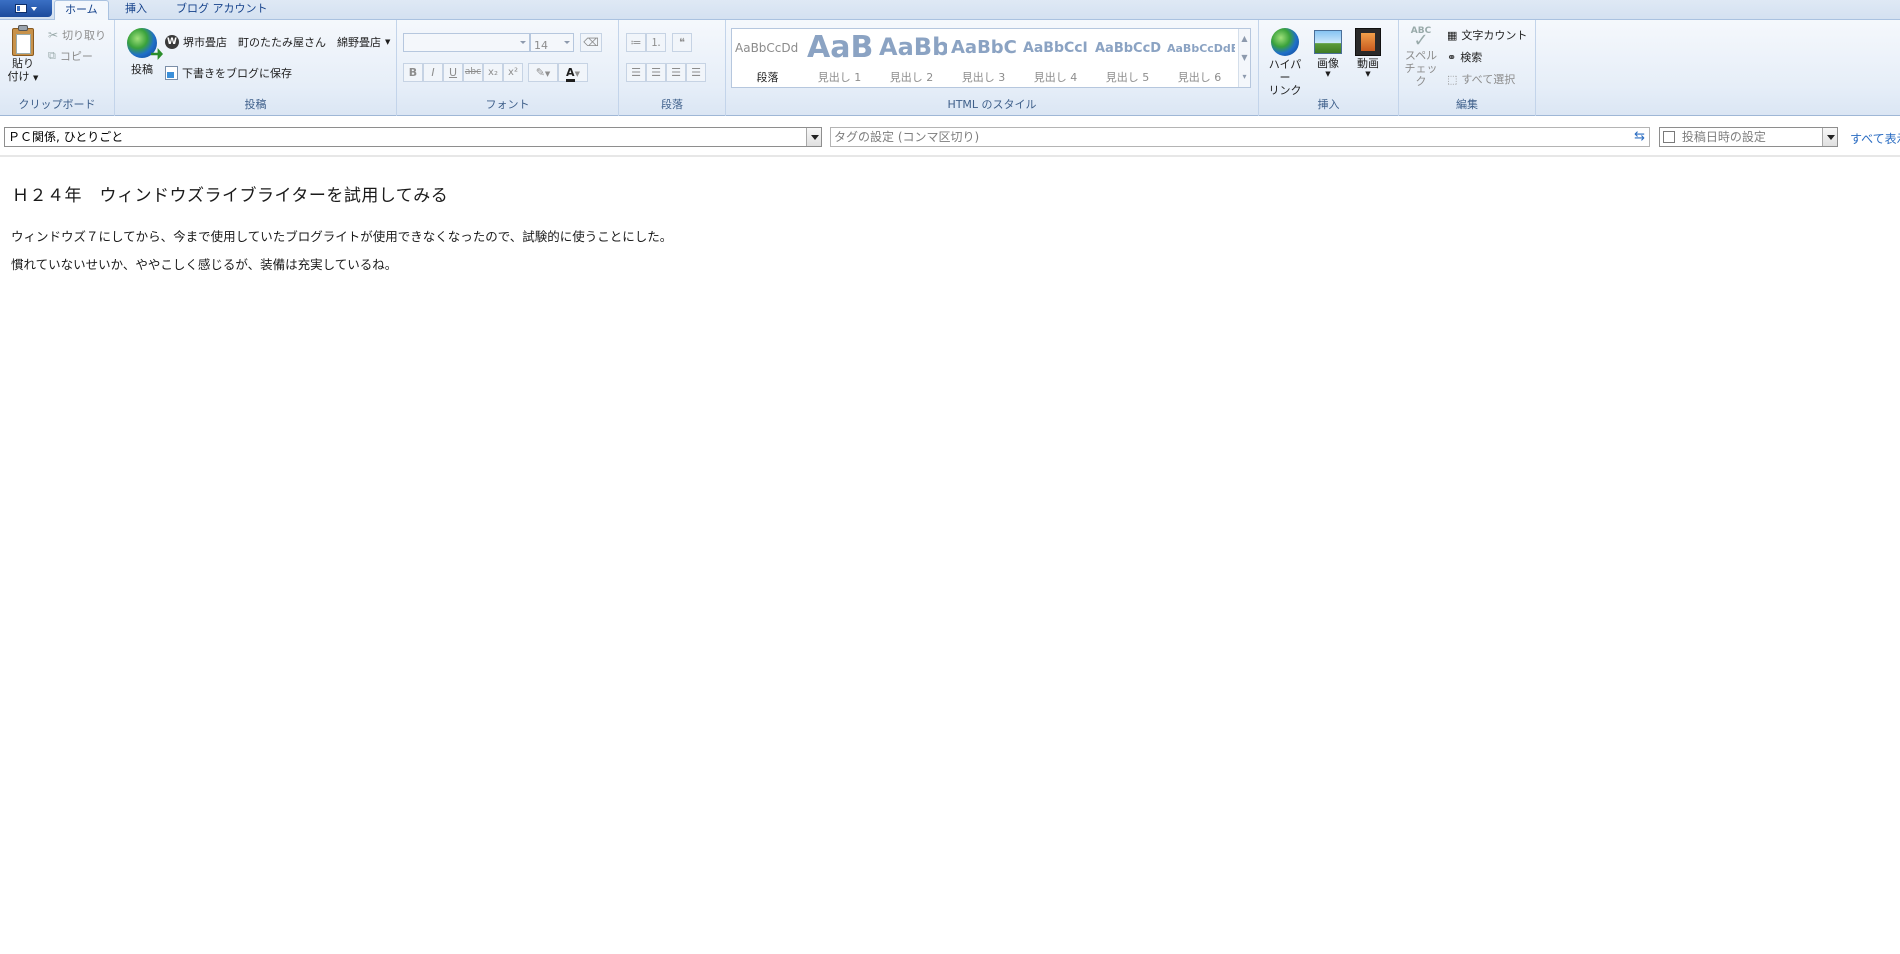 The height and width of the screenshot is (954, 1900). What do you see at coordinates (656, 42) in the screenshot?
I see `numbered-list-button: ⒈` at bounding box center [656, 42].